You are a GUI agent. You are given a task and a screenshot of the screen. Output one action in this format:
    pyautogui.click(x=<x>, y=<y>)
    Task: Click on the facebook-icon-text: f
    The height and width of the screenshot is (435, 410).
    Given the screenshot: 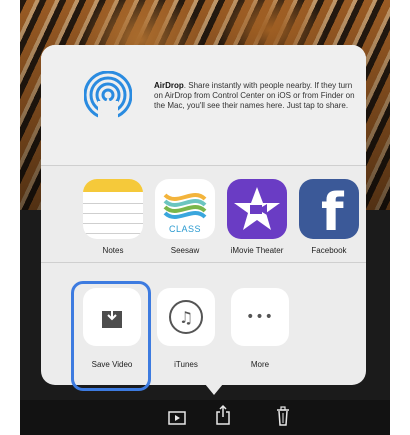 What is the action you would take?
    pyautogui.click(x=332, y=211)
    